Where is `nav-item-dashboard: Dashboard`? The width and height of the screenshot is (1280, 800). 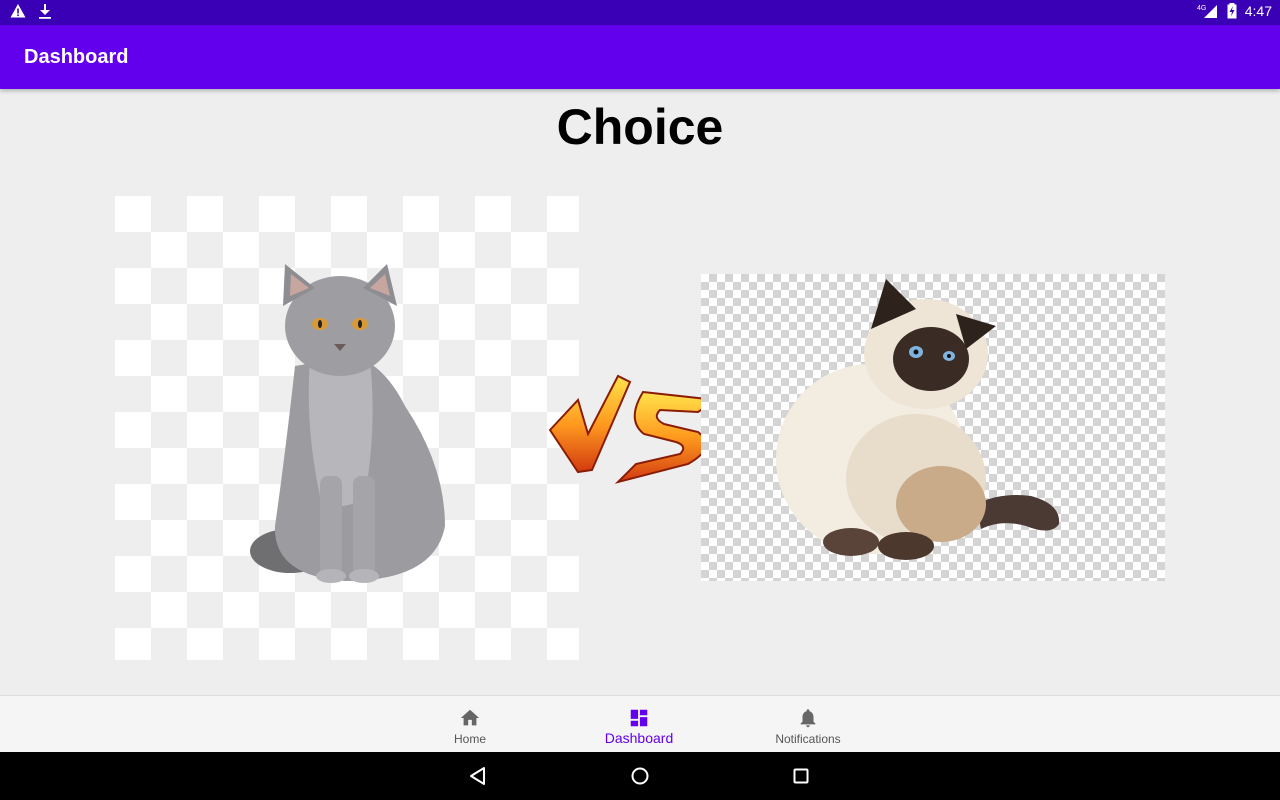 nav-item-dashboard: Dashboard is located at coordinates (639, 724).